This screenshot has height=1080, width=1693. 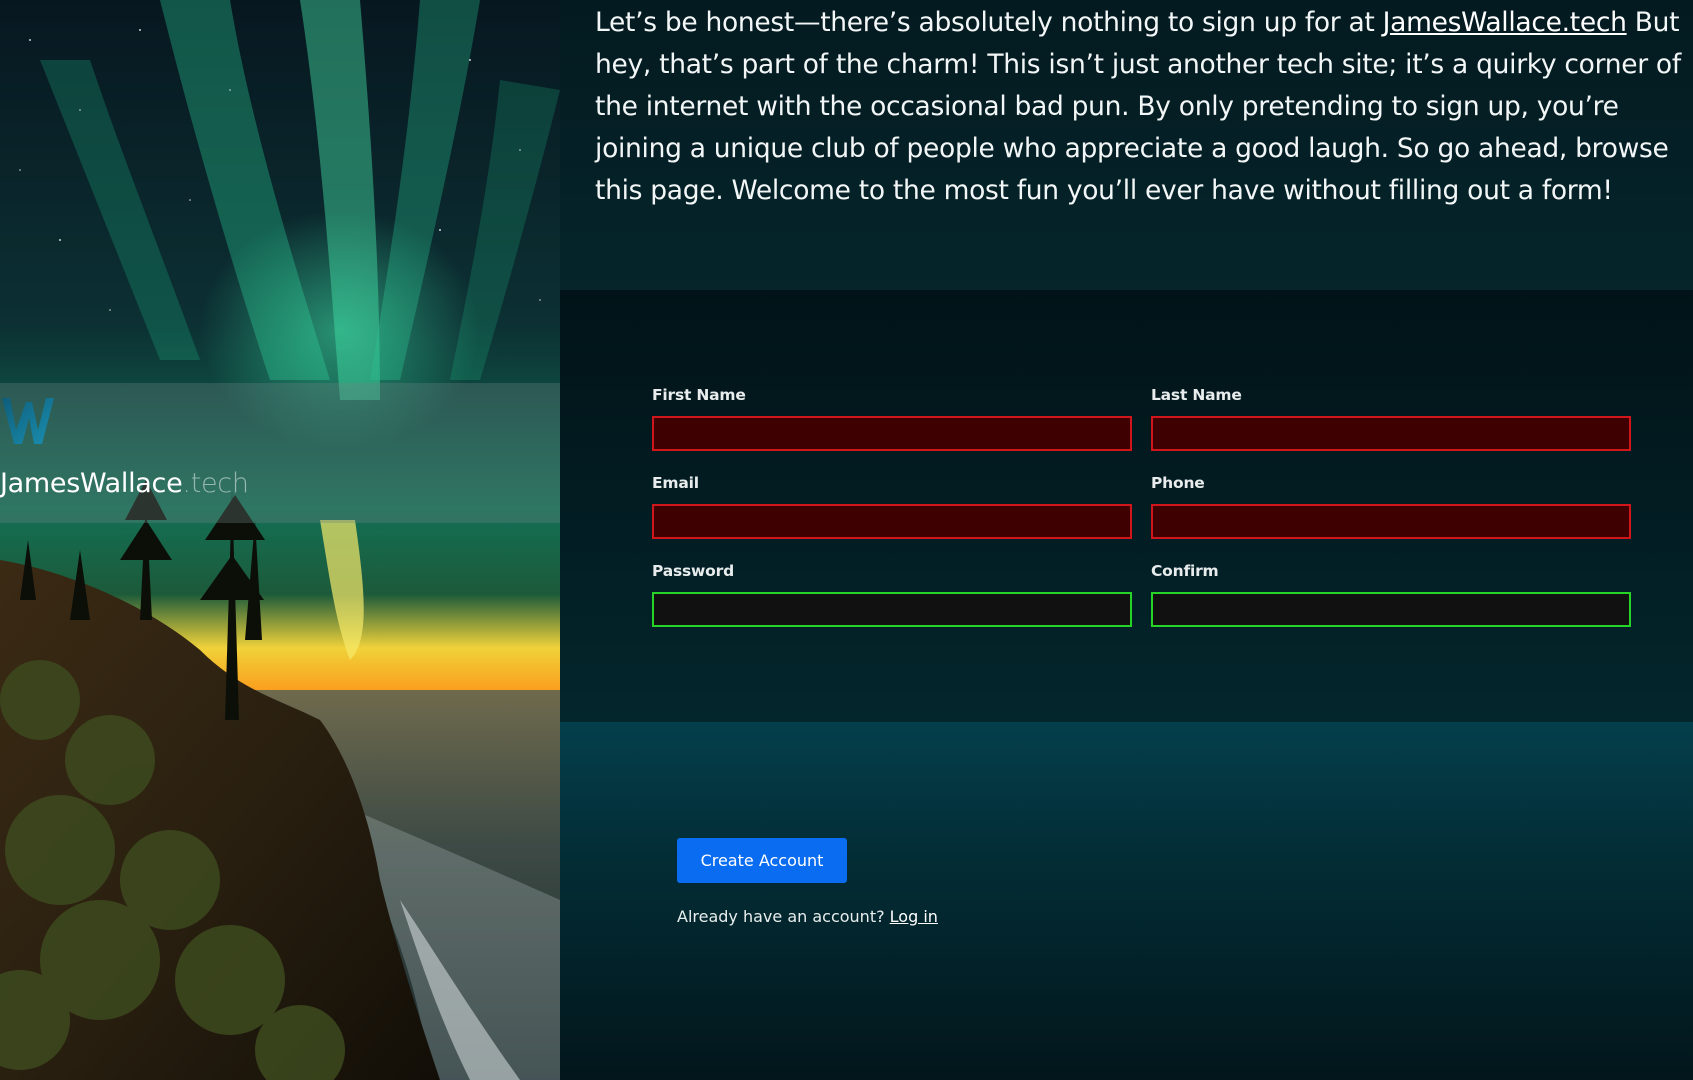 I want to click on brand-name-main: JamesWallace, so click(x=91, y=483).